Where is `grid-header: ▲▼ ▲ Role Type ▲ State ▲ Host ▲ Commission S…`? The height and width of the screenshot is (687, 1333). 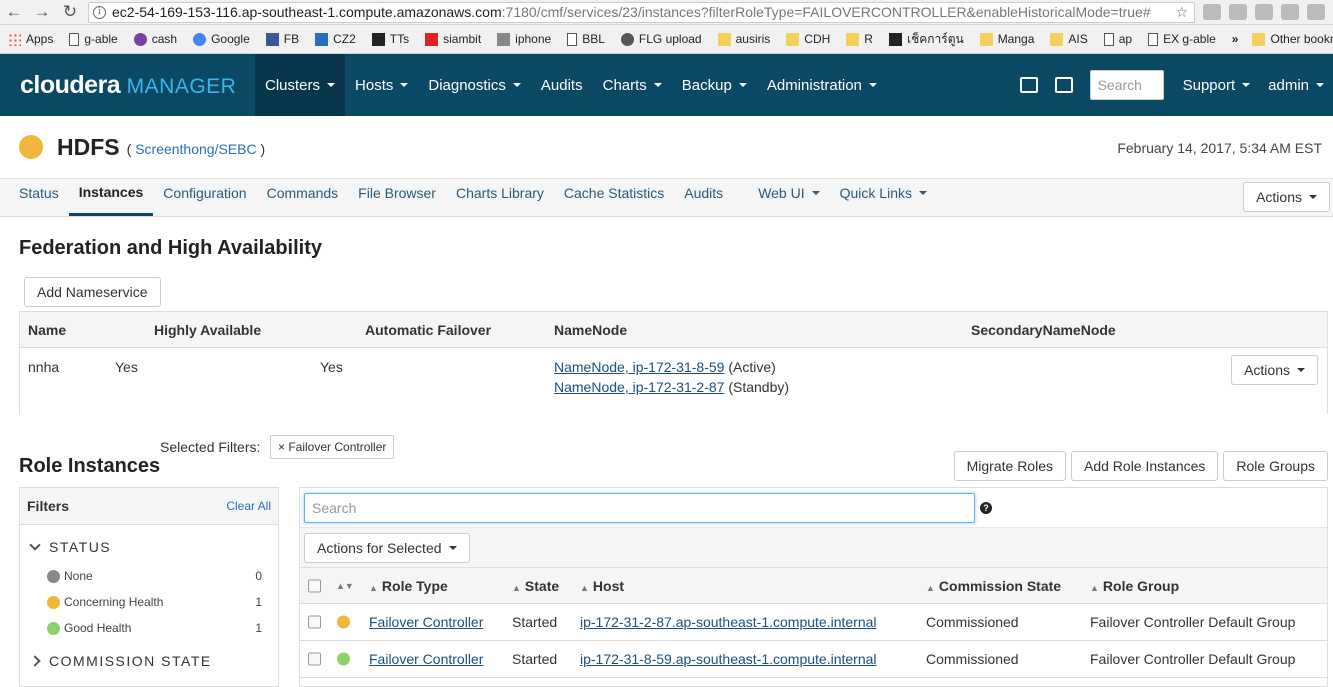 grid-header: ▲▼ ▲ Role Type ▲ State ▲ Host ▲ Commission S… is located at coordinates (813, 585).